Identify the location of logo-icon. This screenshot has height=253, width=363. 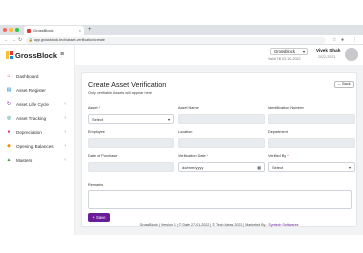
(9, 55).